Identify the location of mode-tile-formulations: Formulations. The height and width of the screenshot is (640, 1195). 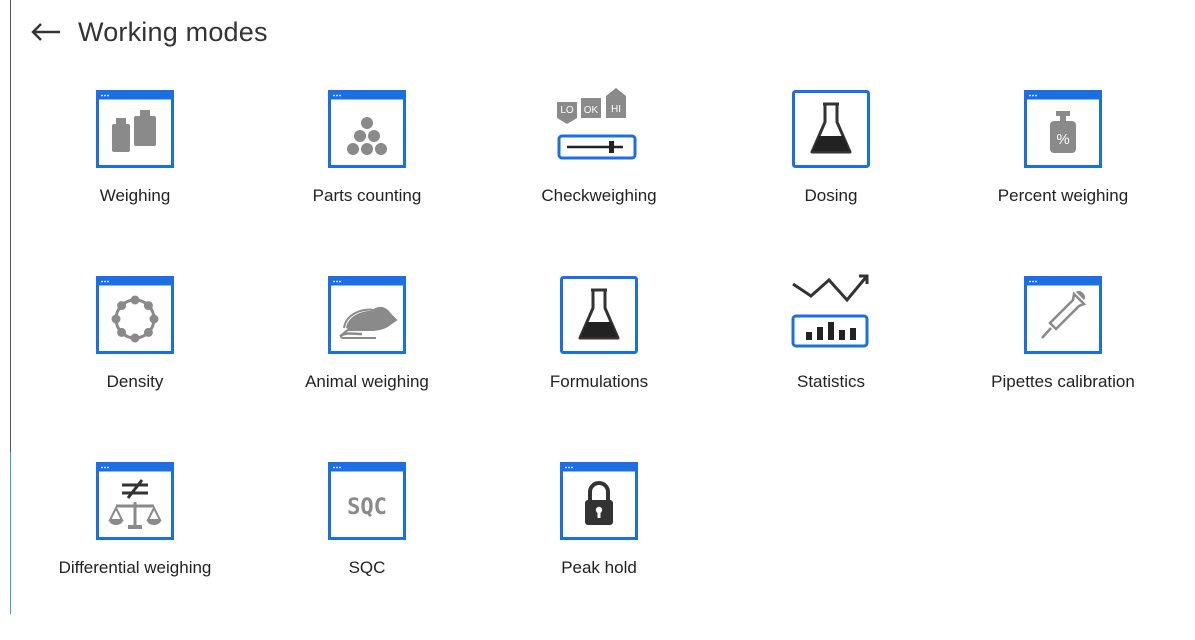
(599, 348).